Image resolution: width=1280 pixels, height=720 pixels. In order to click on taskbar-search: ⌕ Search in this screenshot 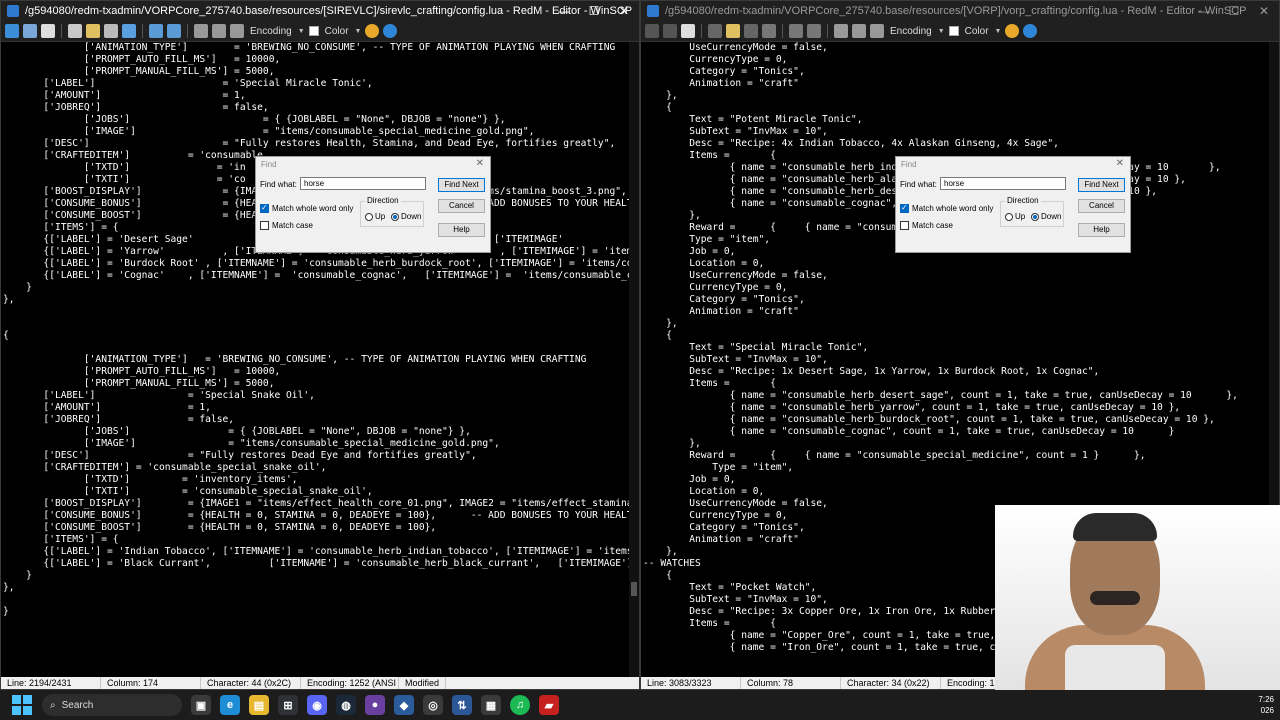, I will do `click(112, 705)`.